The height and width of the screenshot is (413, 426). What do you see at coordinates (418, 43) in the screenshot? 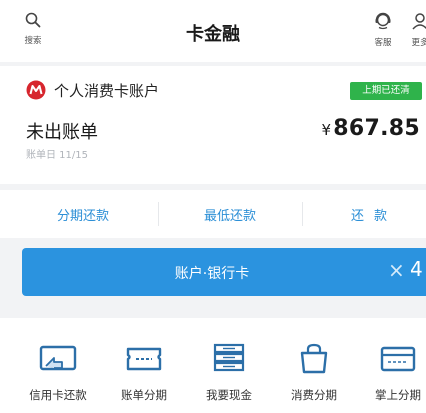
I see `more-label: 更多` at bounding box center [418, 43].